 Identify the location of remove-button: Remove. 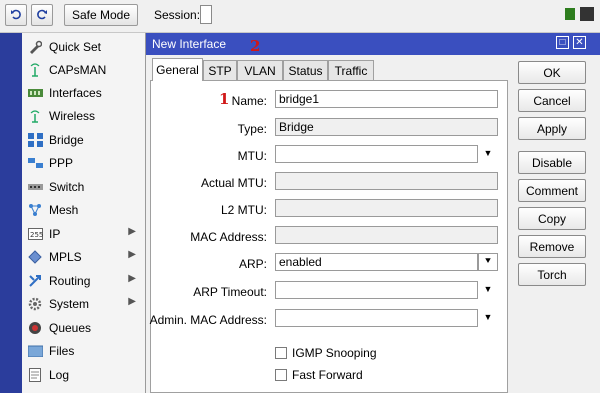
(552, 246).